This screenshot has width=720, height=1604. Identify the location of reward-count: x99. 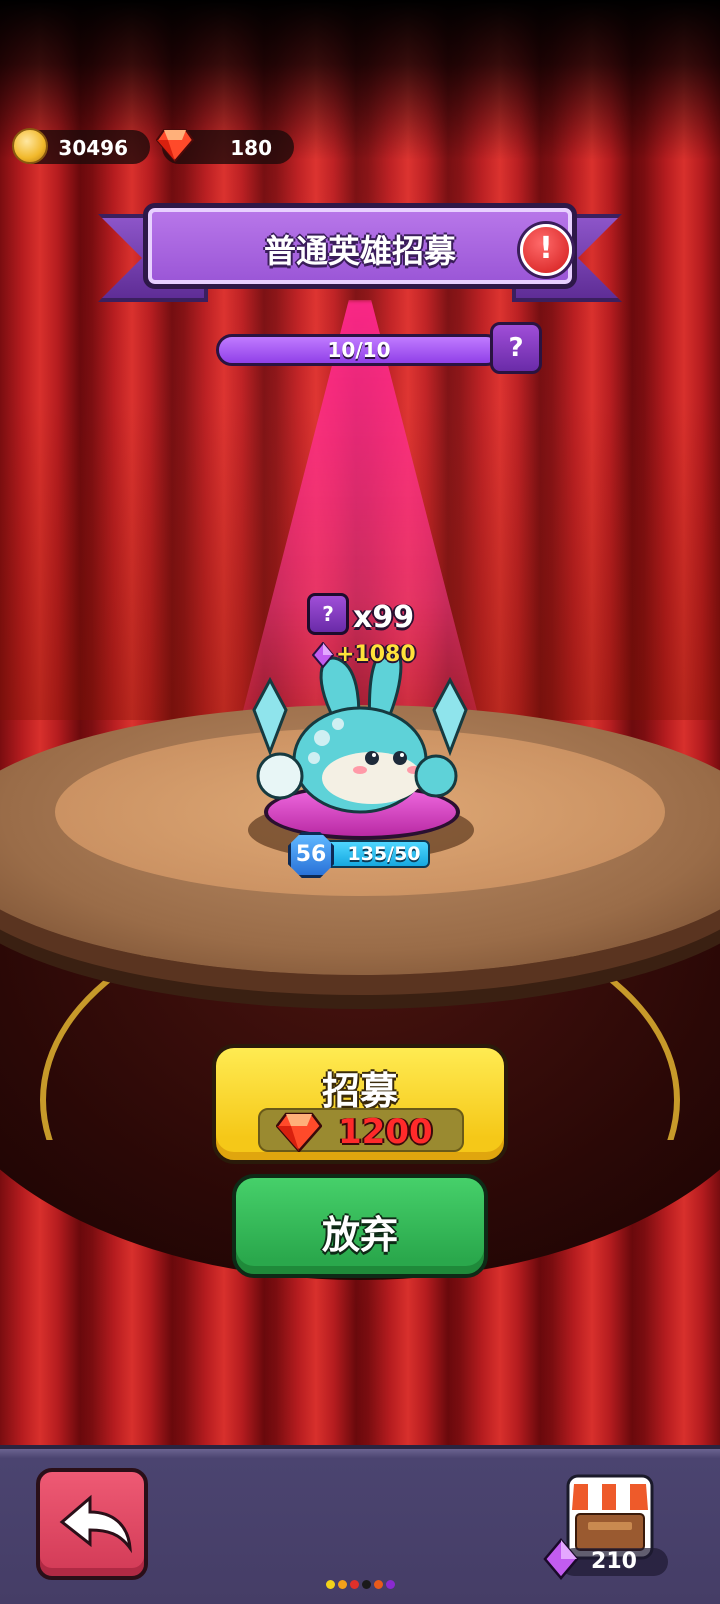
(384, 617).